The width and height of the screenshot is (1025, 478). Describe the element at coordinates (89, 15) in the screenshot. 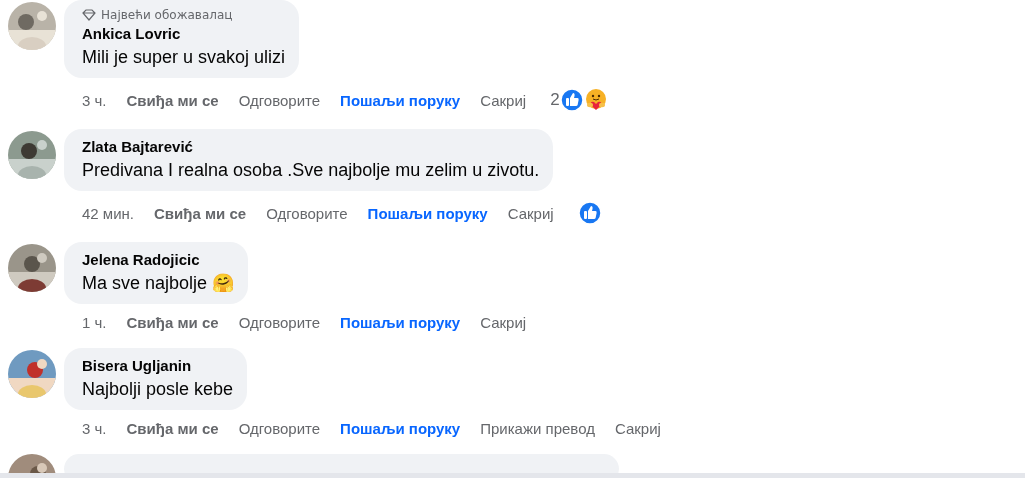

I see `diamond-icon` at that location.